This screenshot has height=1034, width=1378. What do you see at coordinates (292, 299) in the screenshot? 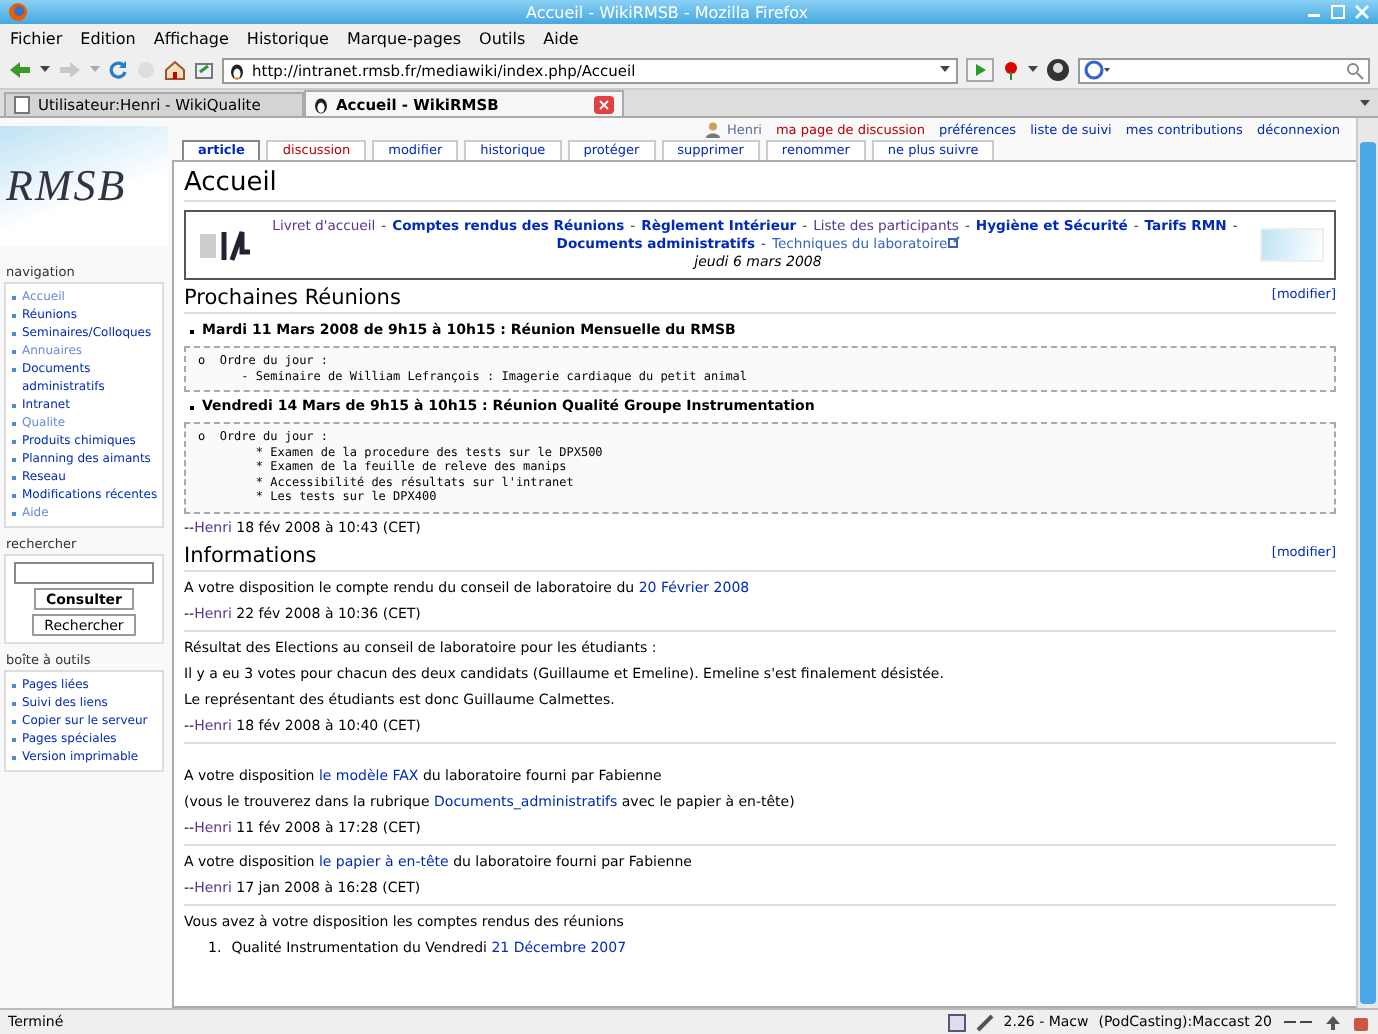
I see `section-heading: Prochaines Réunions` at bounding box center [292, 299].